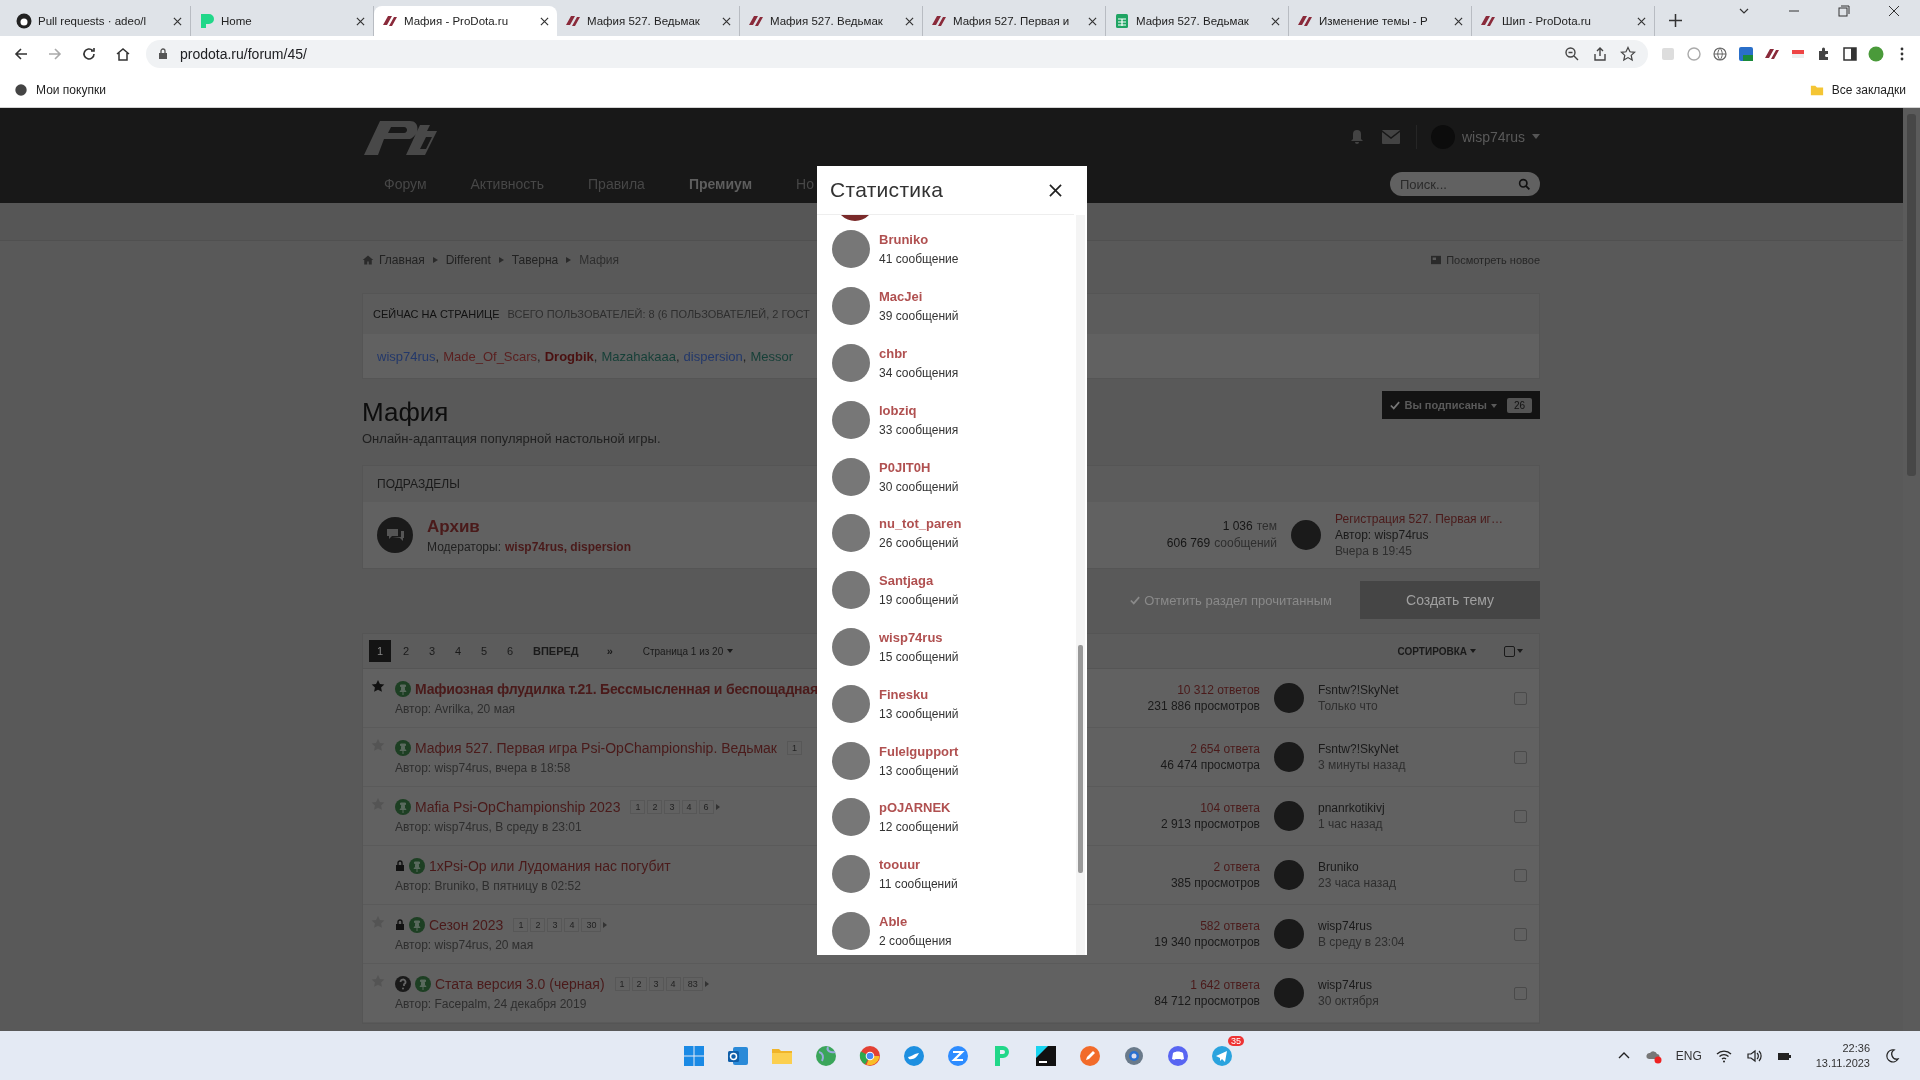  Describe the element at coordinates (1080, 585) in the screenshot. I see `dialog-scrollbar` at that location.